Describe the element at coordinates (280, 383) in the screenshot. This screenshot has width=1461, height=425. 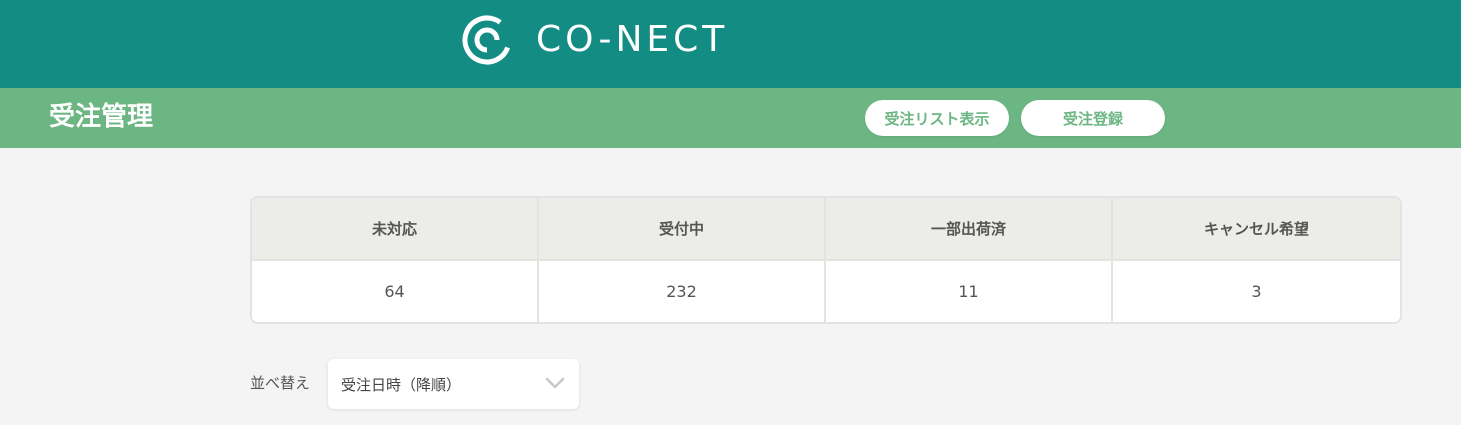
I see `sort-label: 並べ替え` at that location.